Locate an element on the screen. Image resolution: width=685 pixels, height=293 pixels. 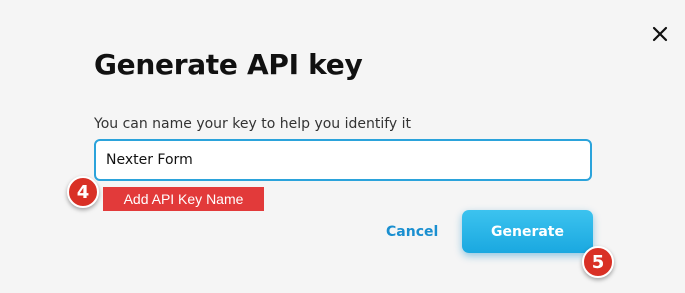
cancel-button: Cancel is located at coordinates (412, 232).